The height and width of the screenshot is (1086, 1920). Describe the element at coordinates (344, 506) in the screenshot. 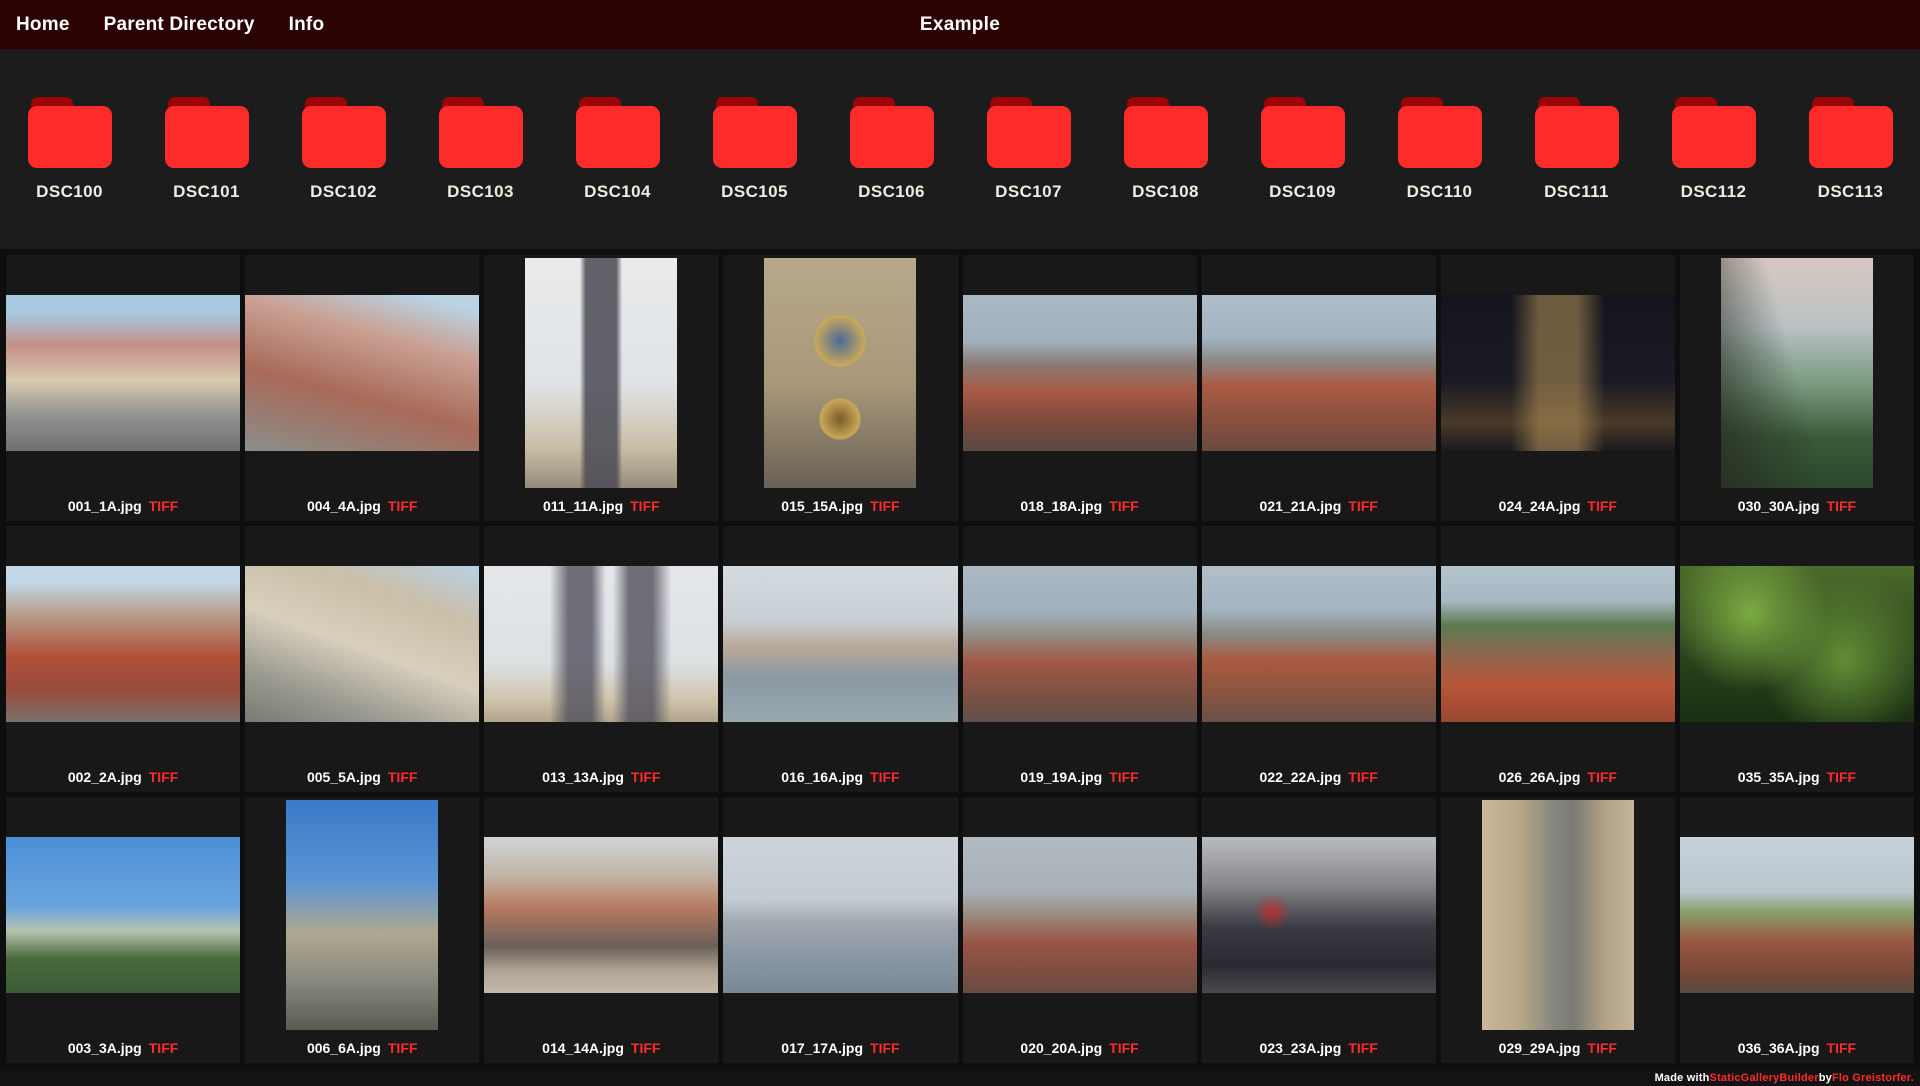

I see `image-filename-link: 004_4A.jpg` at that location.